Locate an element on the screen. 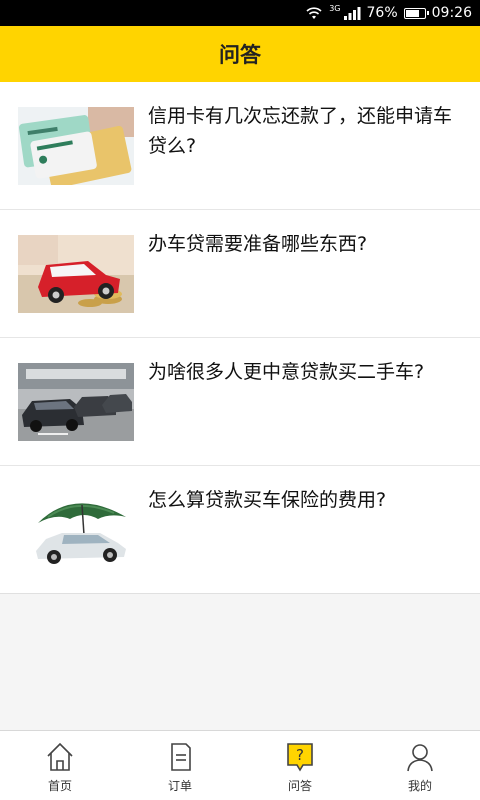 Image resolution: width=480 pixels, height=800 pixels. signal-icon is located at coordinates (352, 13).